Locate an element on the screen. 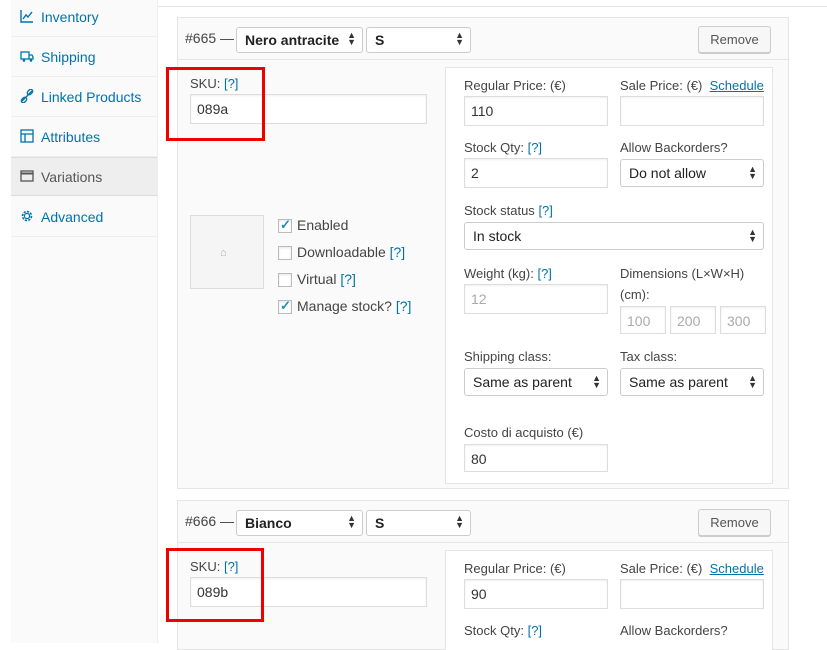 Image resolution: width=827 pixels, height=650 pixels. tab-linked-products-label: Linked Products is located at coordinates (91, 97).